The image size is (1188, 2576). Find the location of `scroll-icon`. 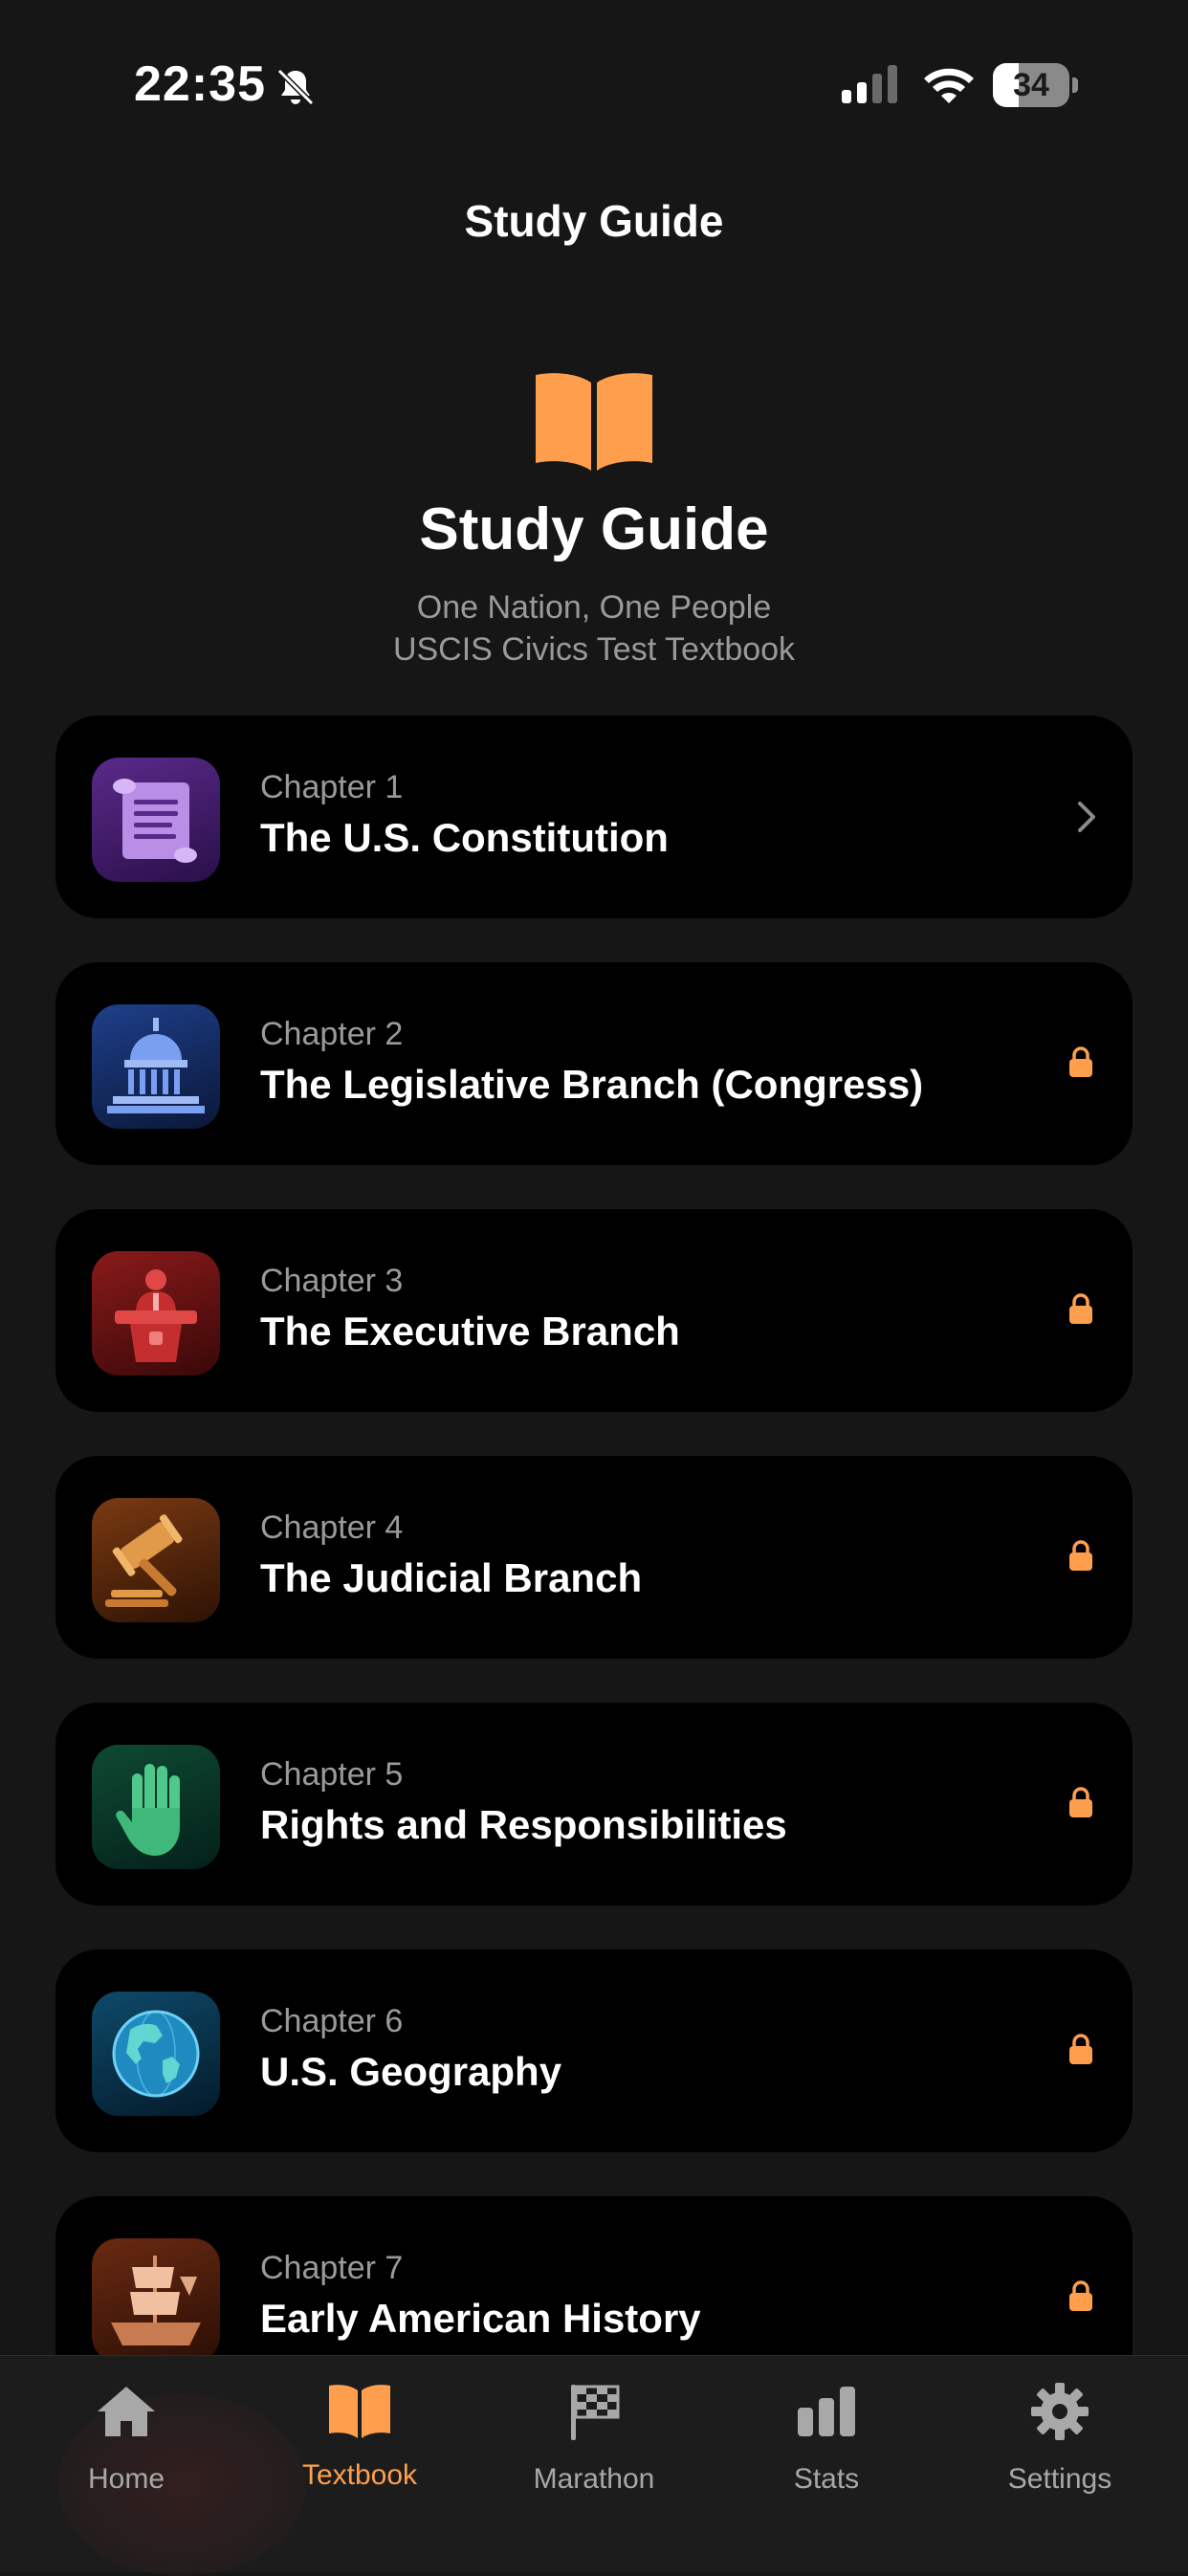

scroll-icon is located at coordinates (156, 820).